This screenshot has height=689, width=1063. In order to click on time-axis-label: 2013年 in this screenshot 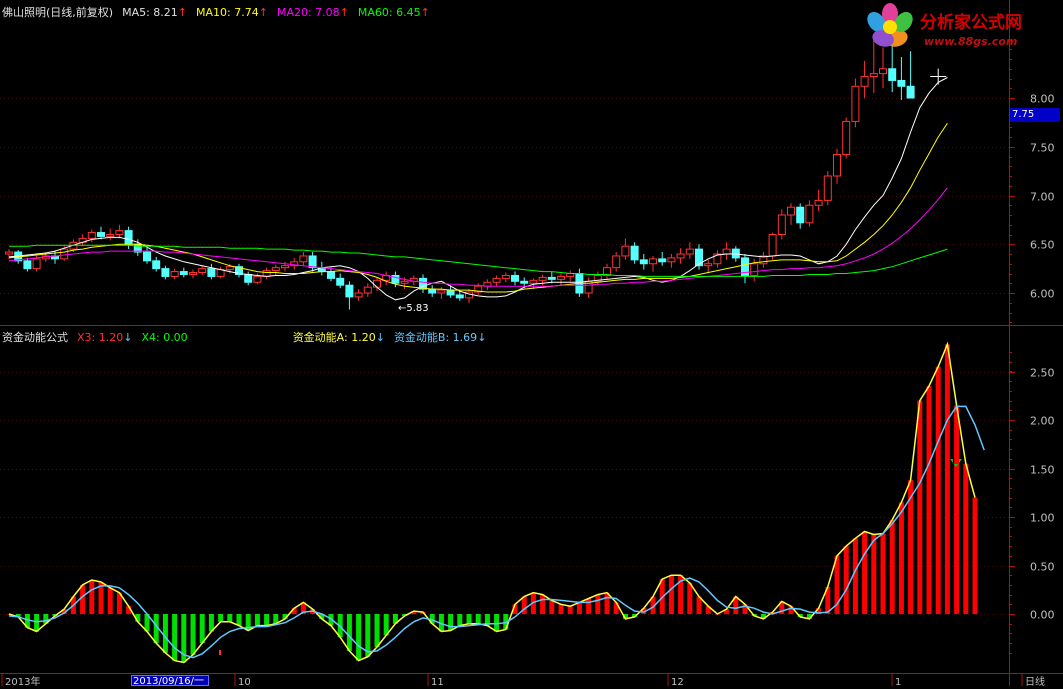, I will do `click(22, 680)`.